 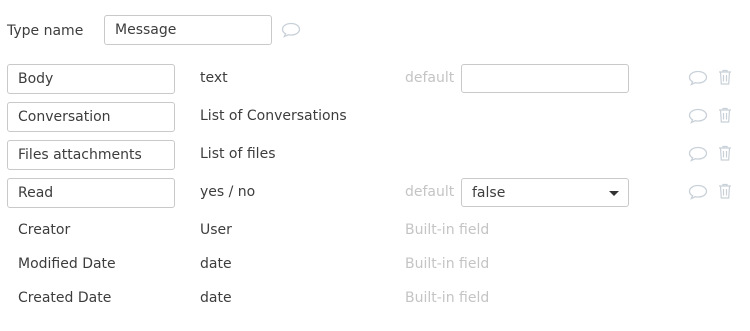 I want to click on type-name-label: Type name, so click(x=45, y=31).